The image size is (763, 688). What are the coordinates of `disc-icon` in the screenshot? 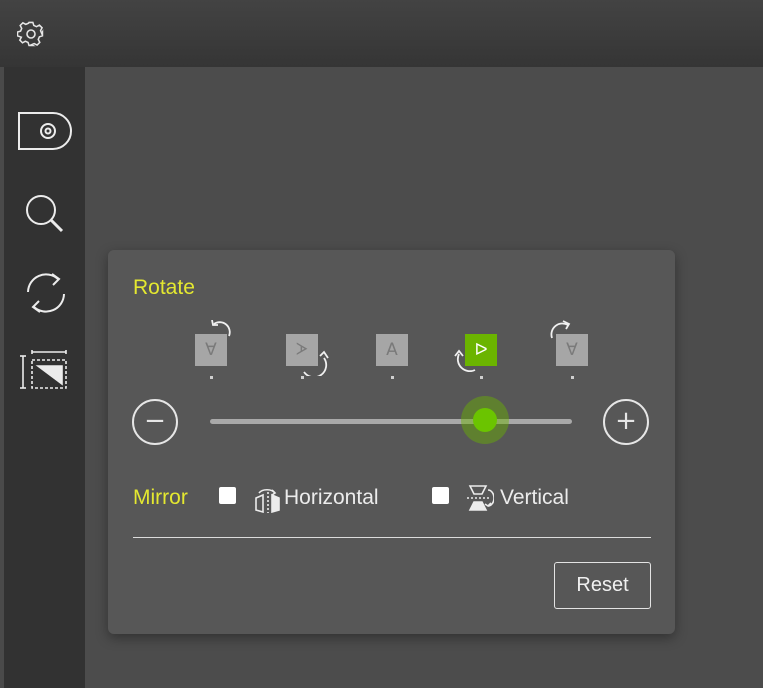 It's located at (45, 131).